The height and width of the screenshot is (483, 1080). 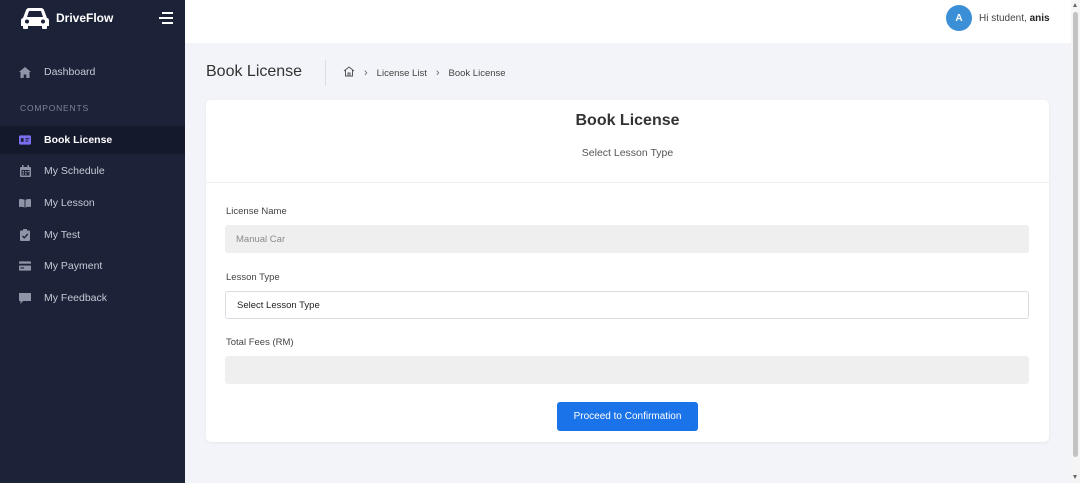 What do you see at coordinates (253, 277) in the screenshot?
I see `lesson-type-label: Lesson Type` at bounding box center [253, 277].